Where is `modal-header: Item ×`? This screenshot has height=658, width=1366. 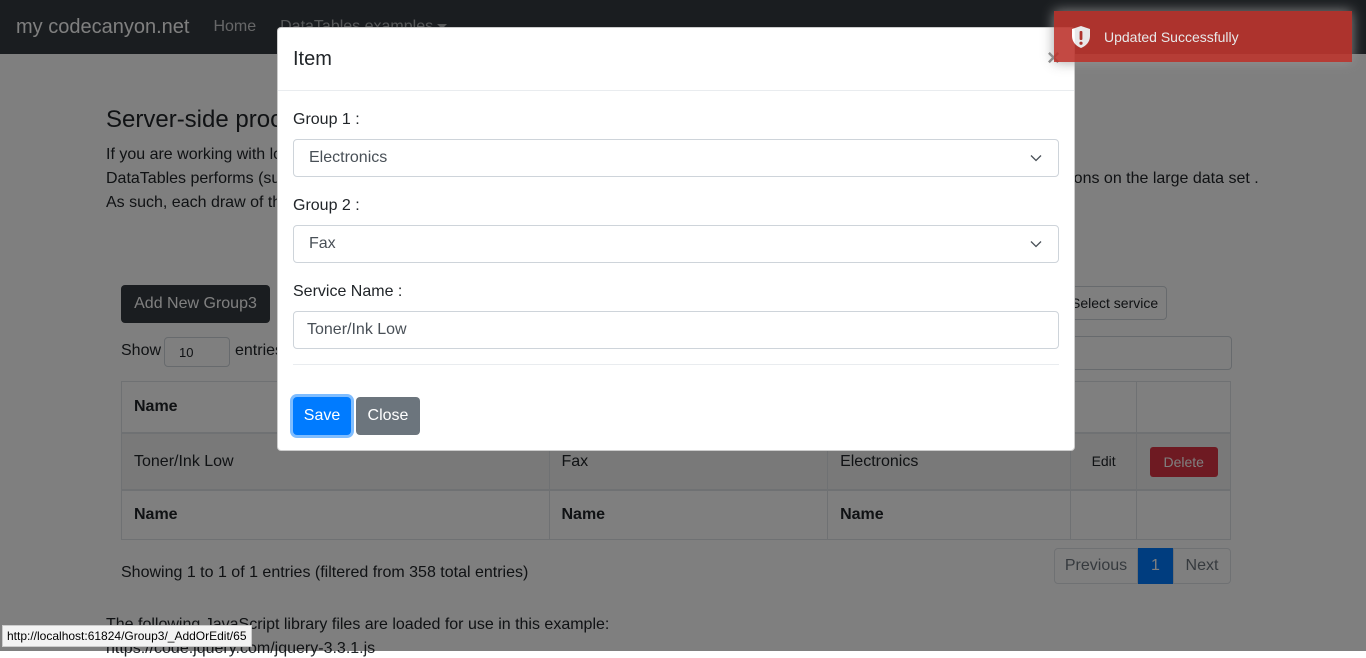
modal-header: Item × is located at coordinates (676, 59).